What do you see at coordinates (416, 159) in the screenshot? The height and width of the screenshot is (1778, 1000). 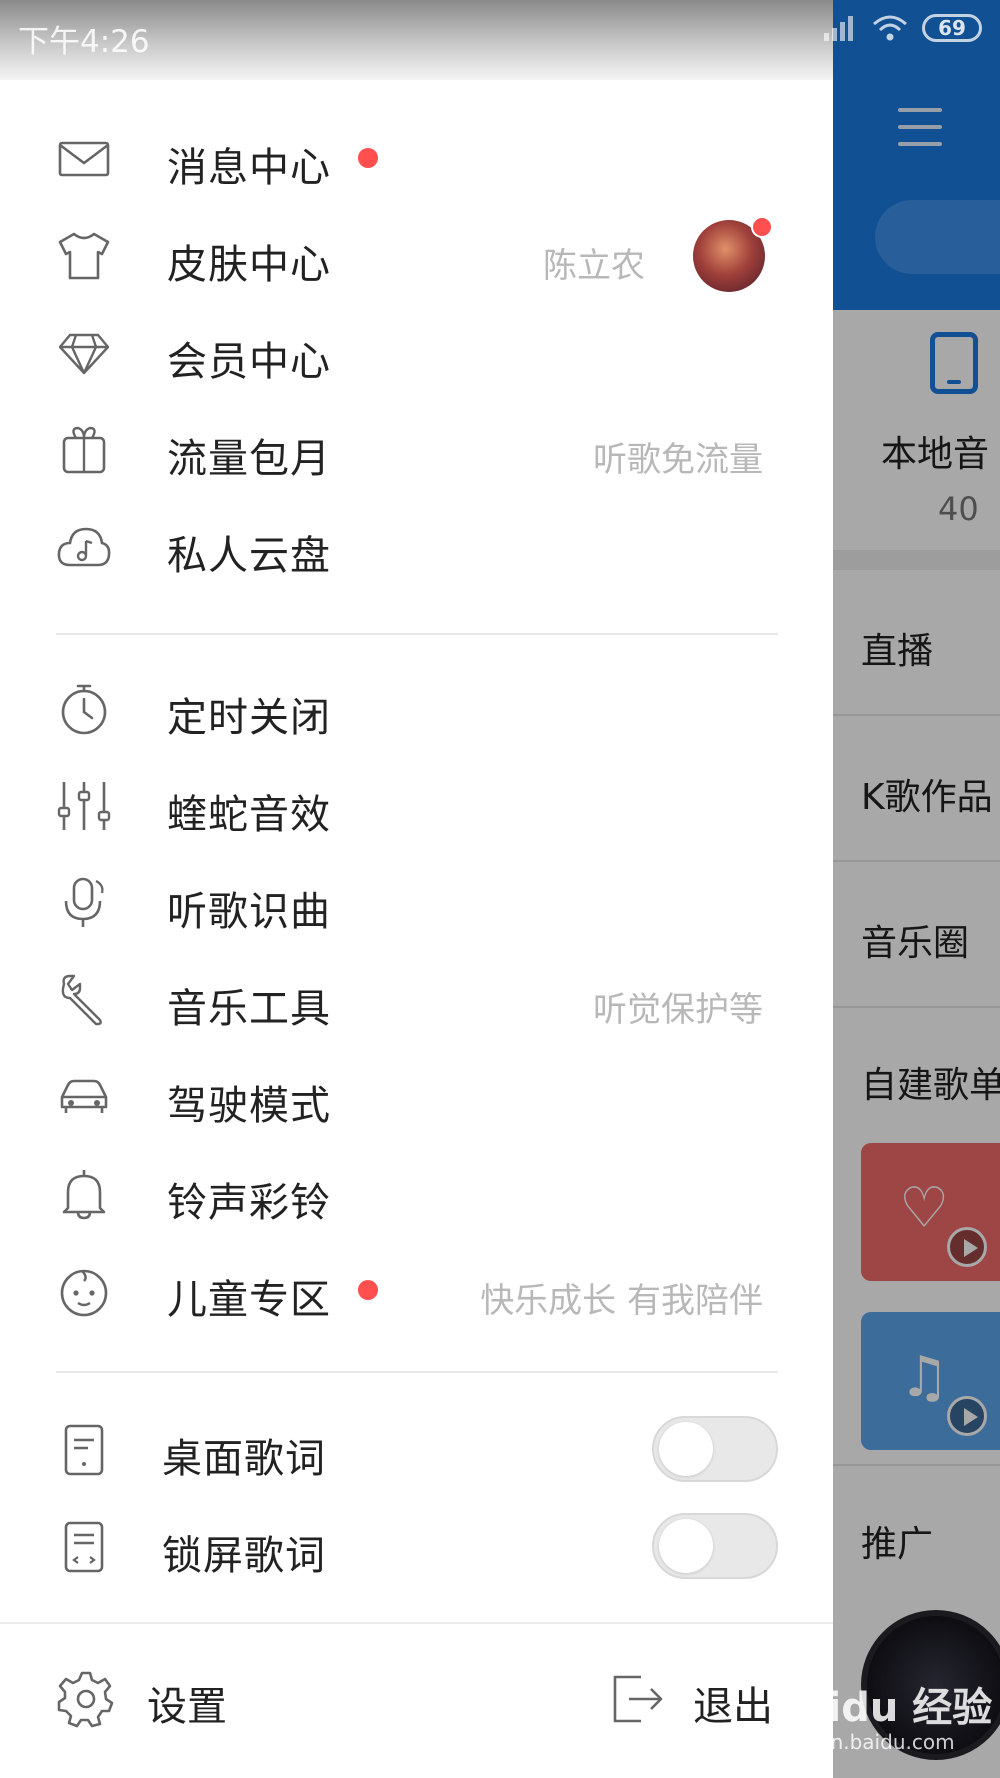 I see `menu-item-message-center: 消息中心` at bounding box center [416, 159].